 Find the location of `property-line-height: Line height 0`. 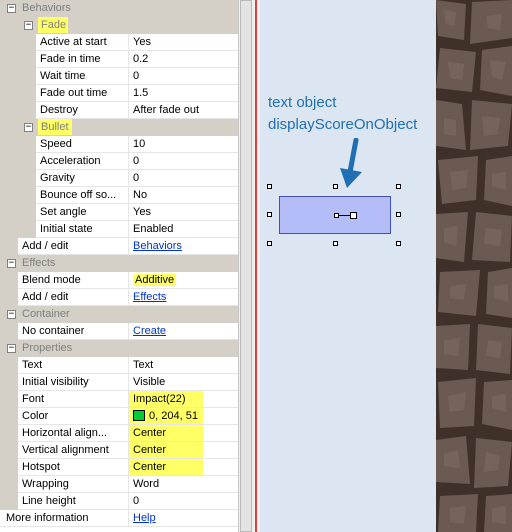

property-line-height: Line height 0 is located at coordinates (119, 501).